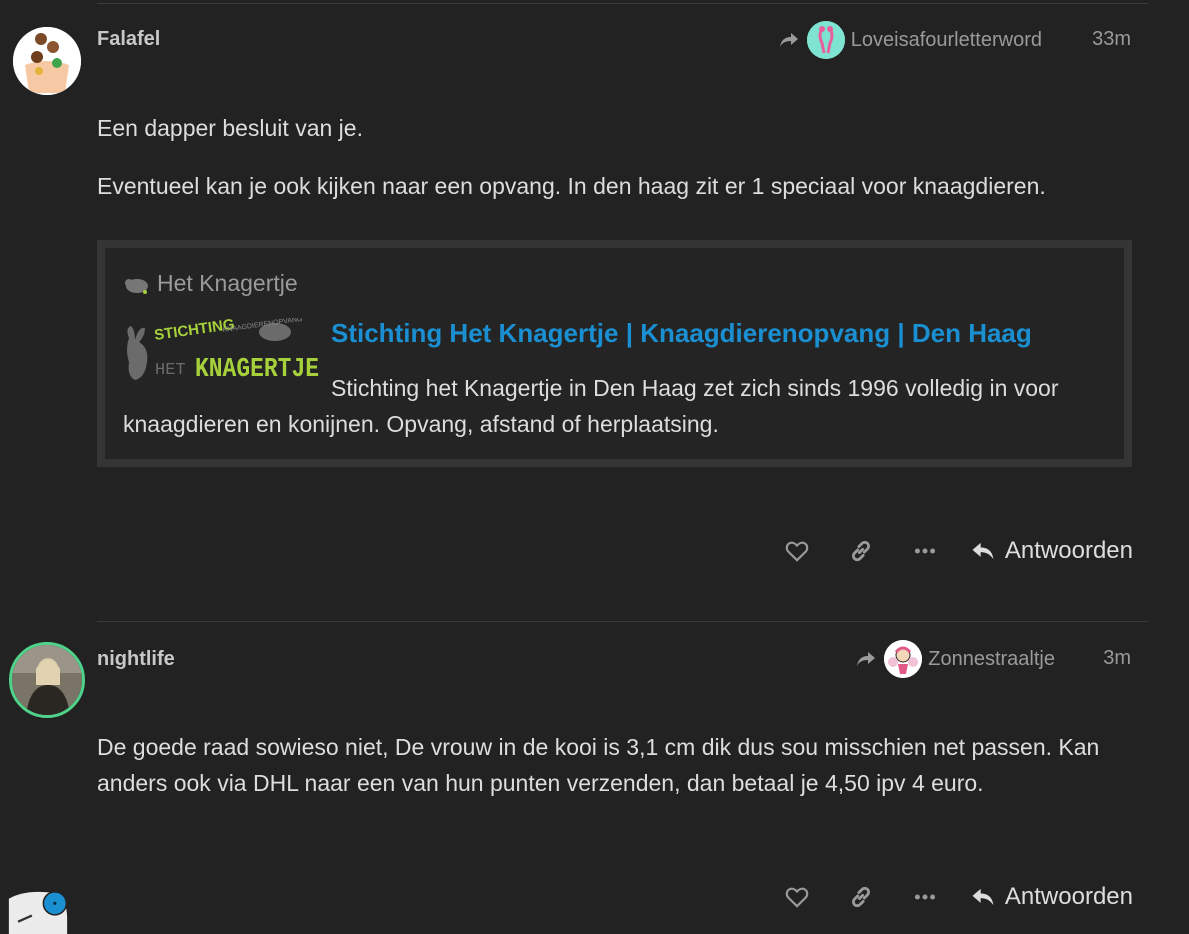 Image resolution: width=1189 pixels, height=934 pixels. Describe the element at coordinates (991, 658) in the screenshot. I see `reply-to-username: Zonnestraaltje` at that location.